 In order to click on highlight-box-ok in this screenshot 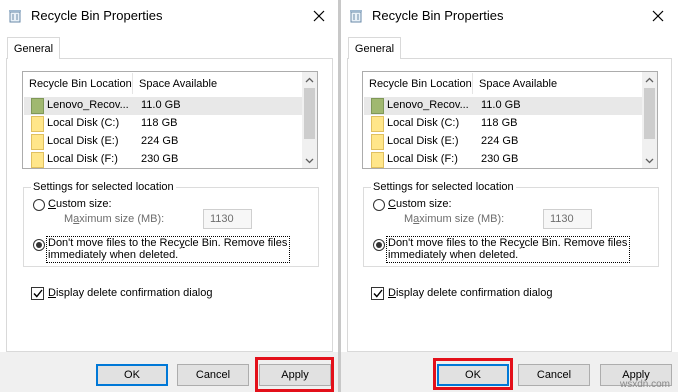, I will do `click(473, 374)`.